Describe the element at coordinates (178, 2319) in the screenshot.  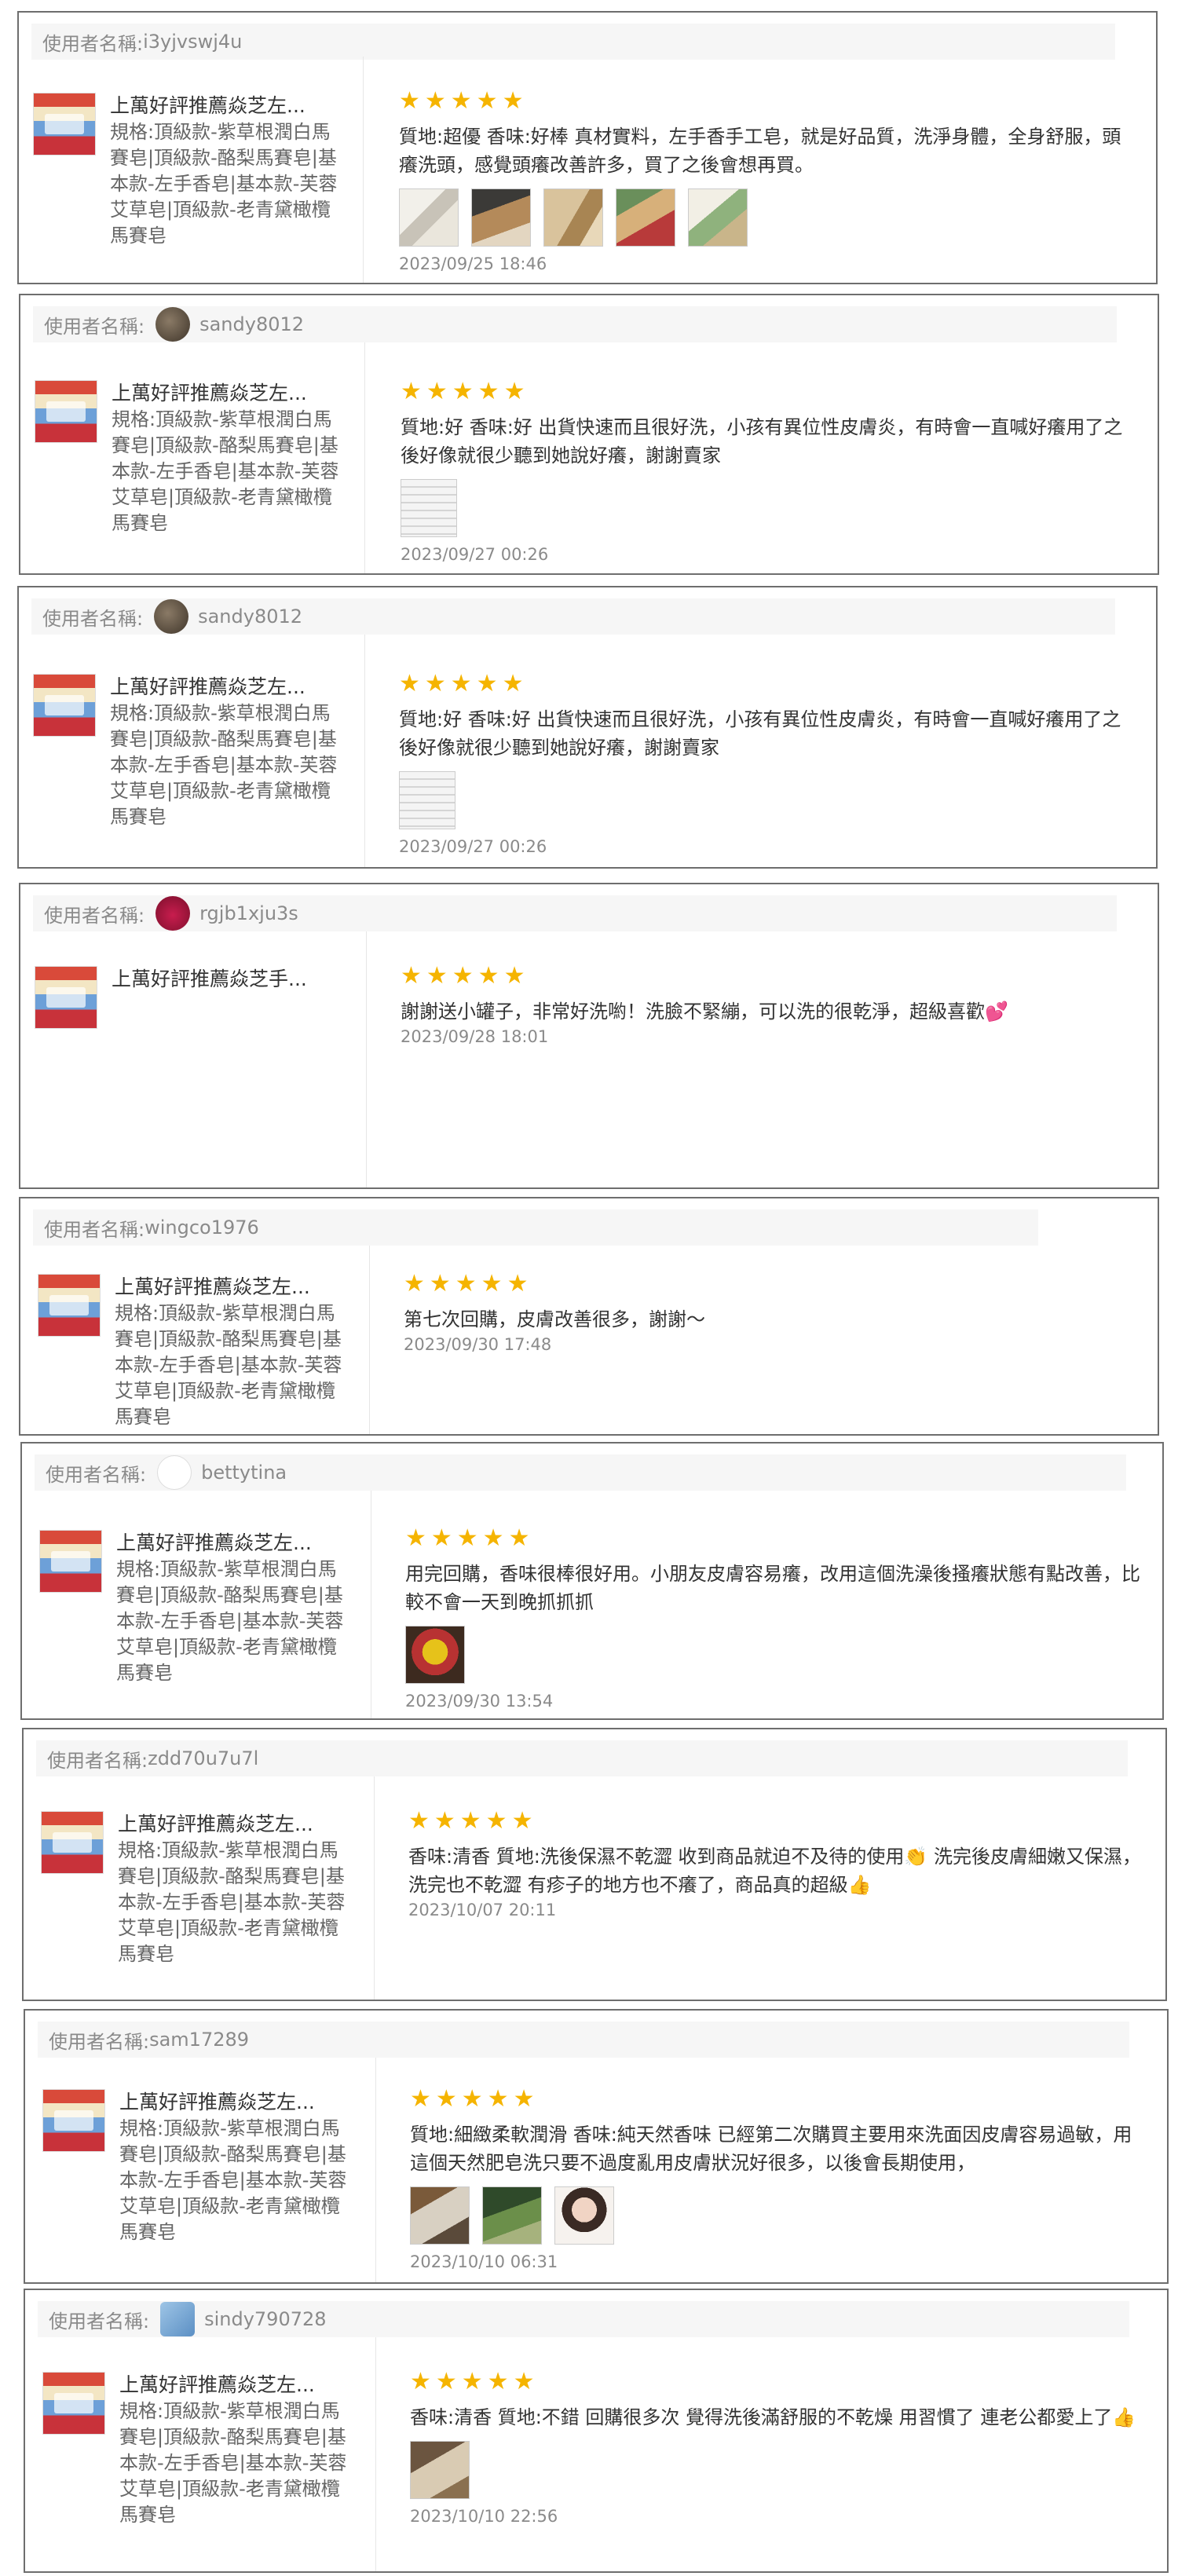
I see `cartoon-avatar-icon` at that location.